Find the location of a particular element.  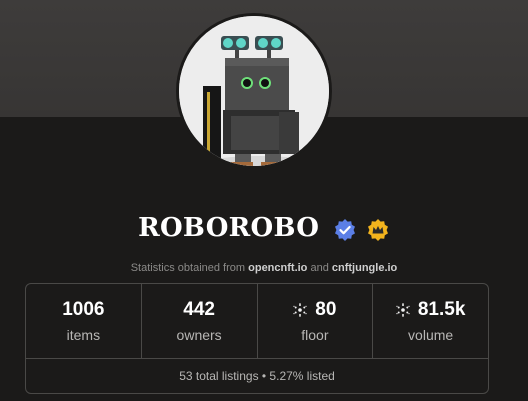

collection-badges is located at coordinates (361, 229).